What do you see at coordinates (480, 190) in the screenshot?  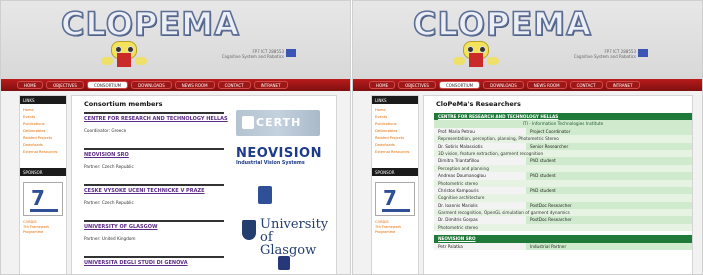 I see `researcher-name: Christos Kampouris` at bounding box center [480, 190].